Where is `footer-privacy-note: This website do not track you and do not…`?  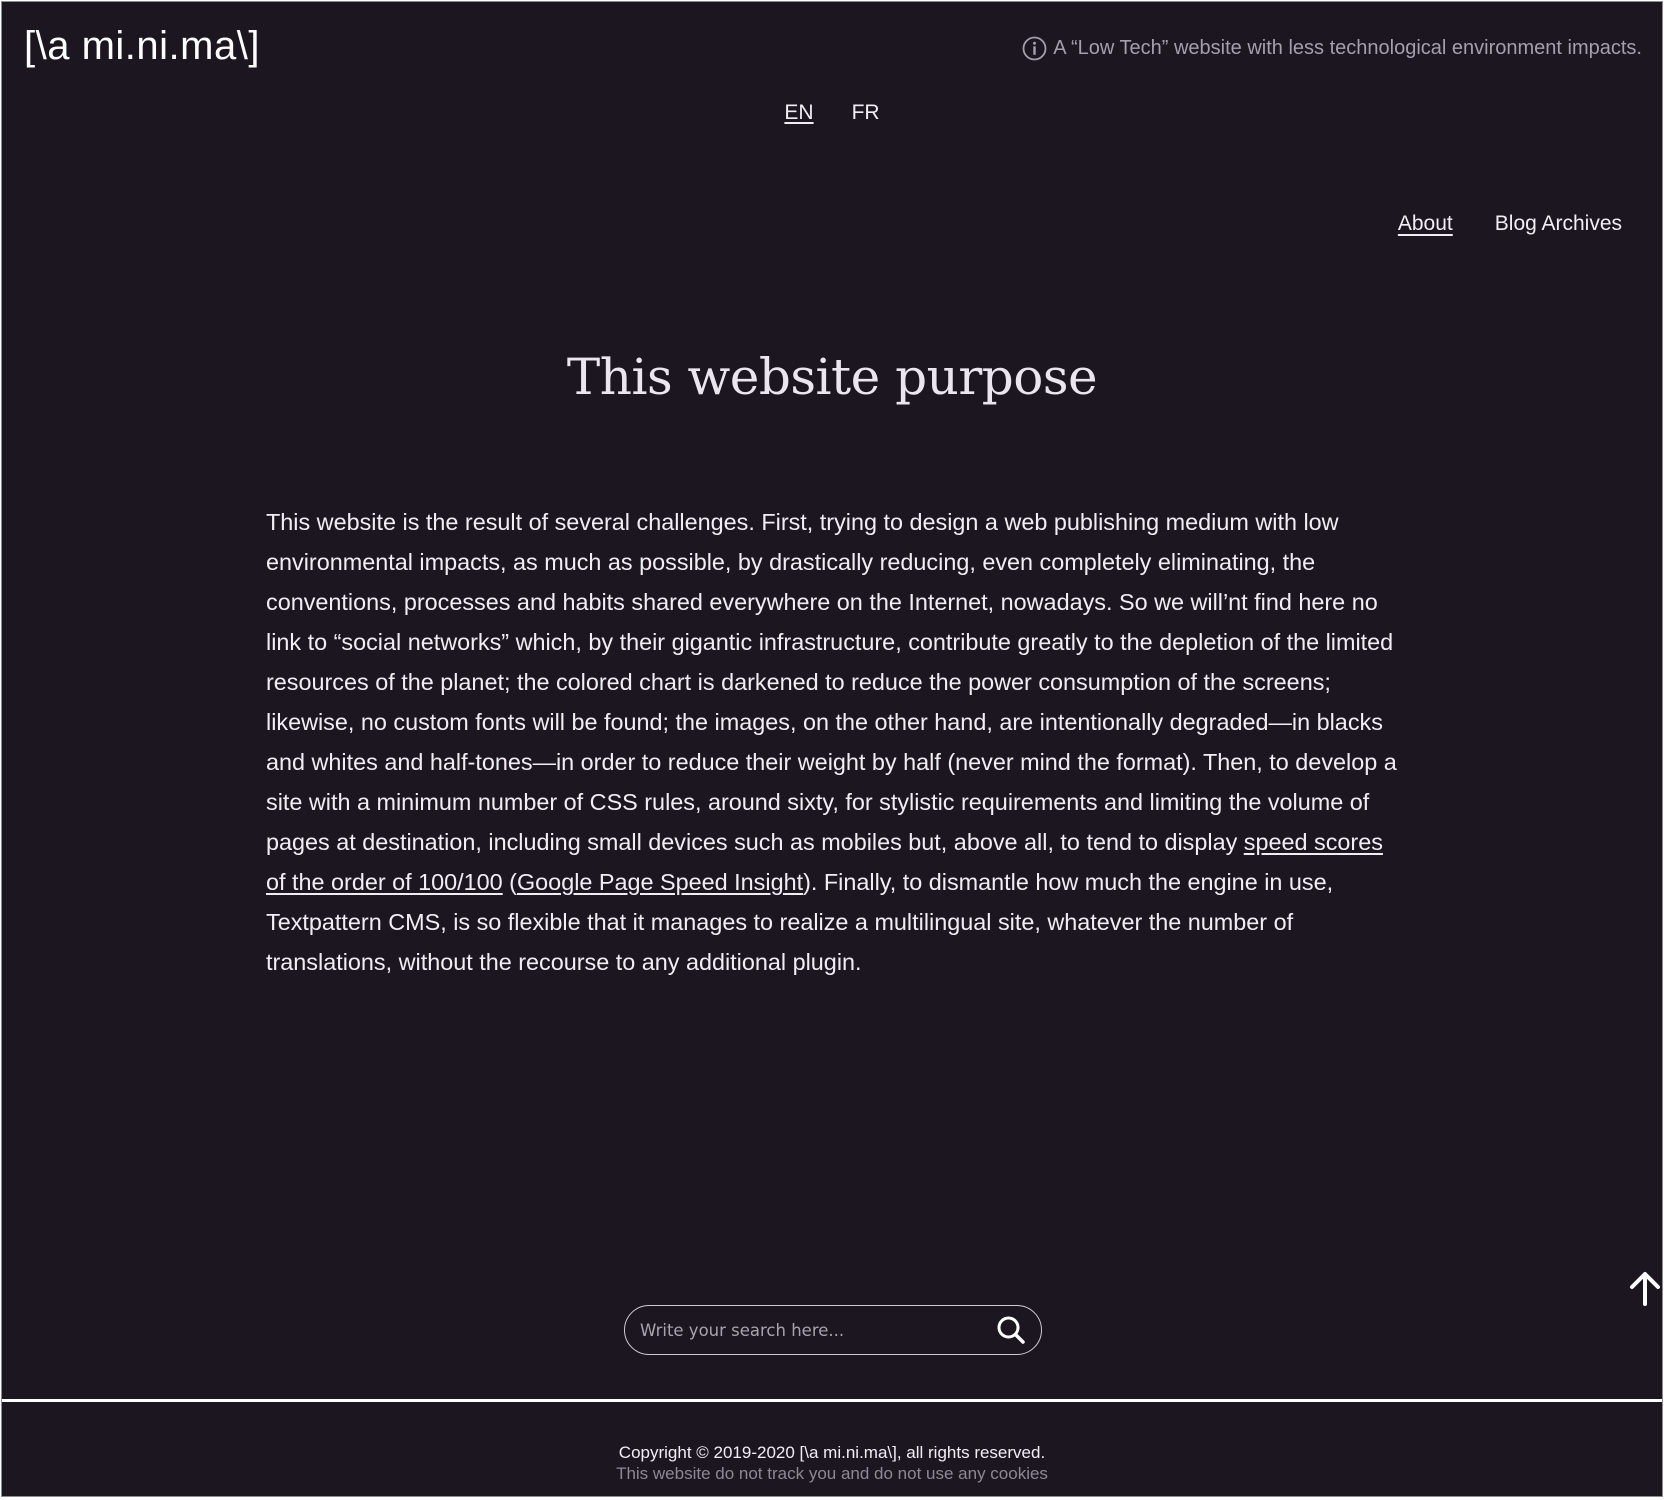
footer-privacy-note: This website do not track you and do not… is located at coordinates (832, 1473).